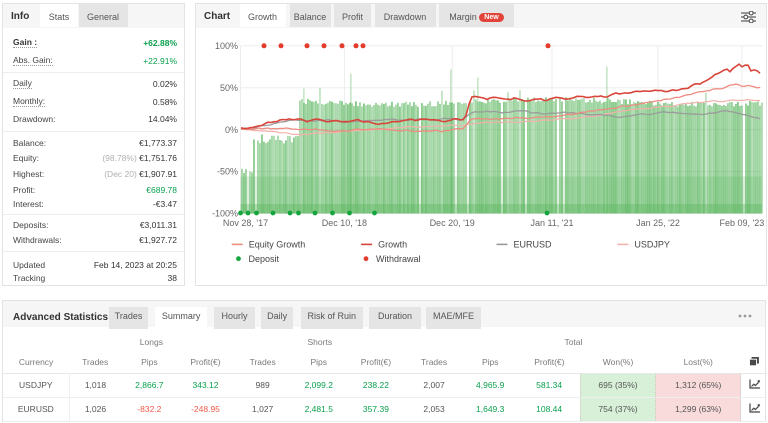  What do you see at coordinates (344, 223) in the screenshot?
I see `svg-text: Dec 10, '18` at bounding box center [344, 223].